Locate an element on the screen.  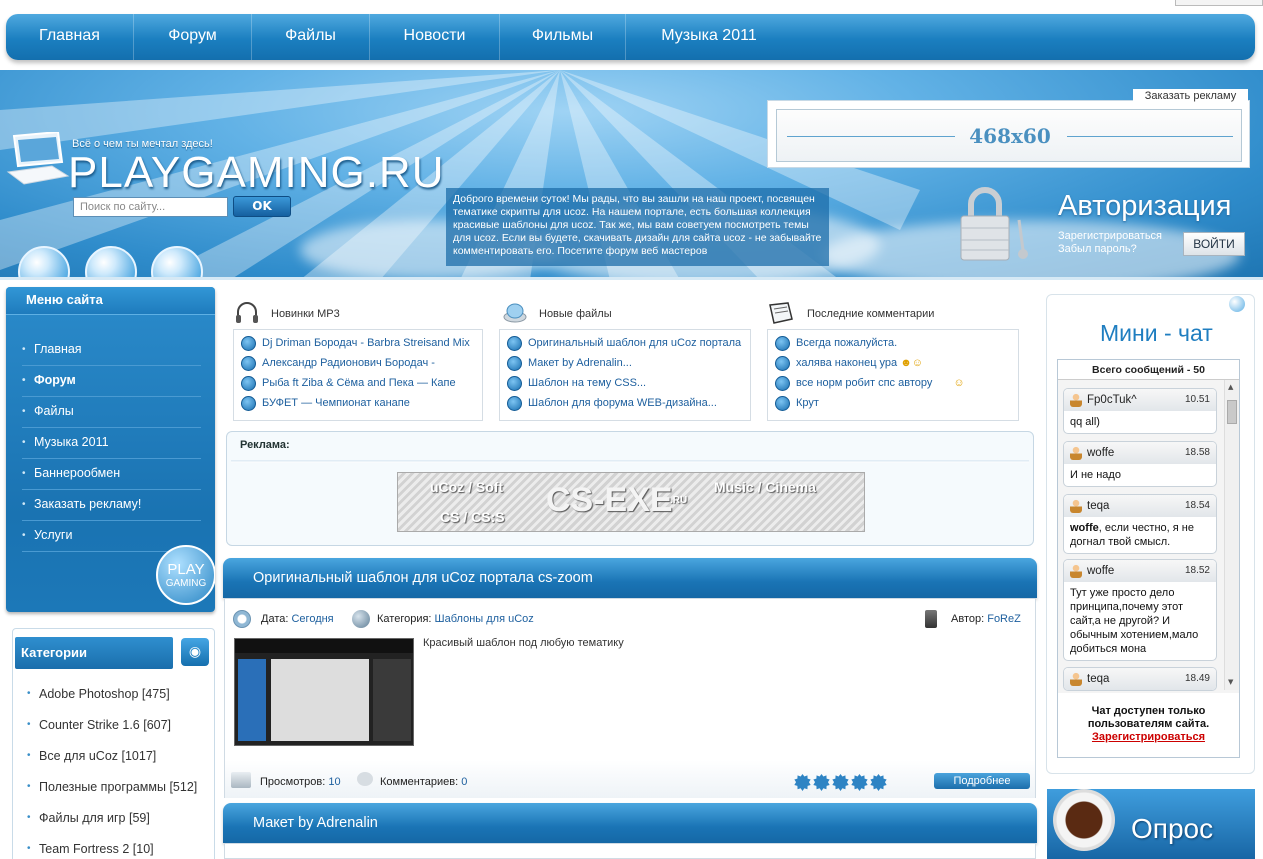
thumb-topbar is located at coordinates (324, 646).